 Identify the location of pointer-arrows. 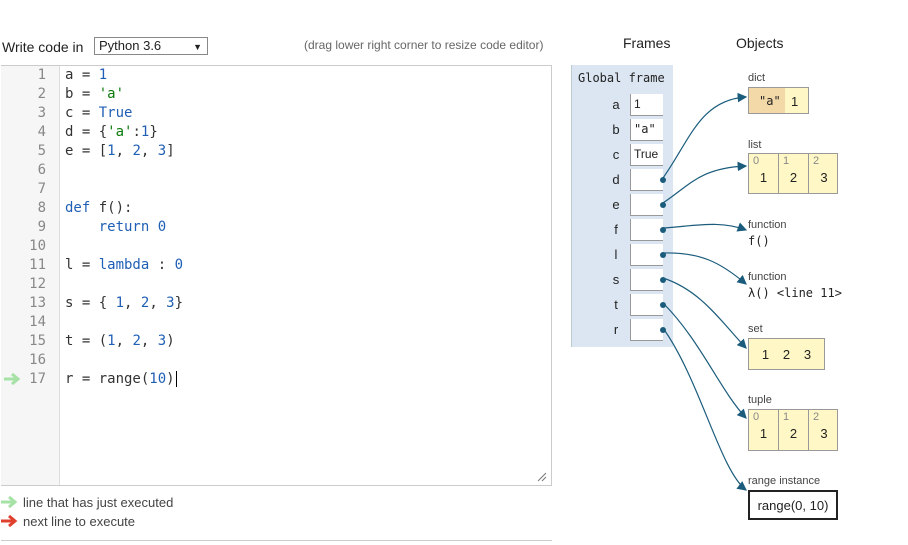
(705, 291).